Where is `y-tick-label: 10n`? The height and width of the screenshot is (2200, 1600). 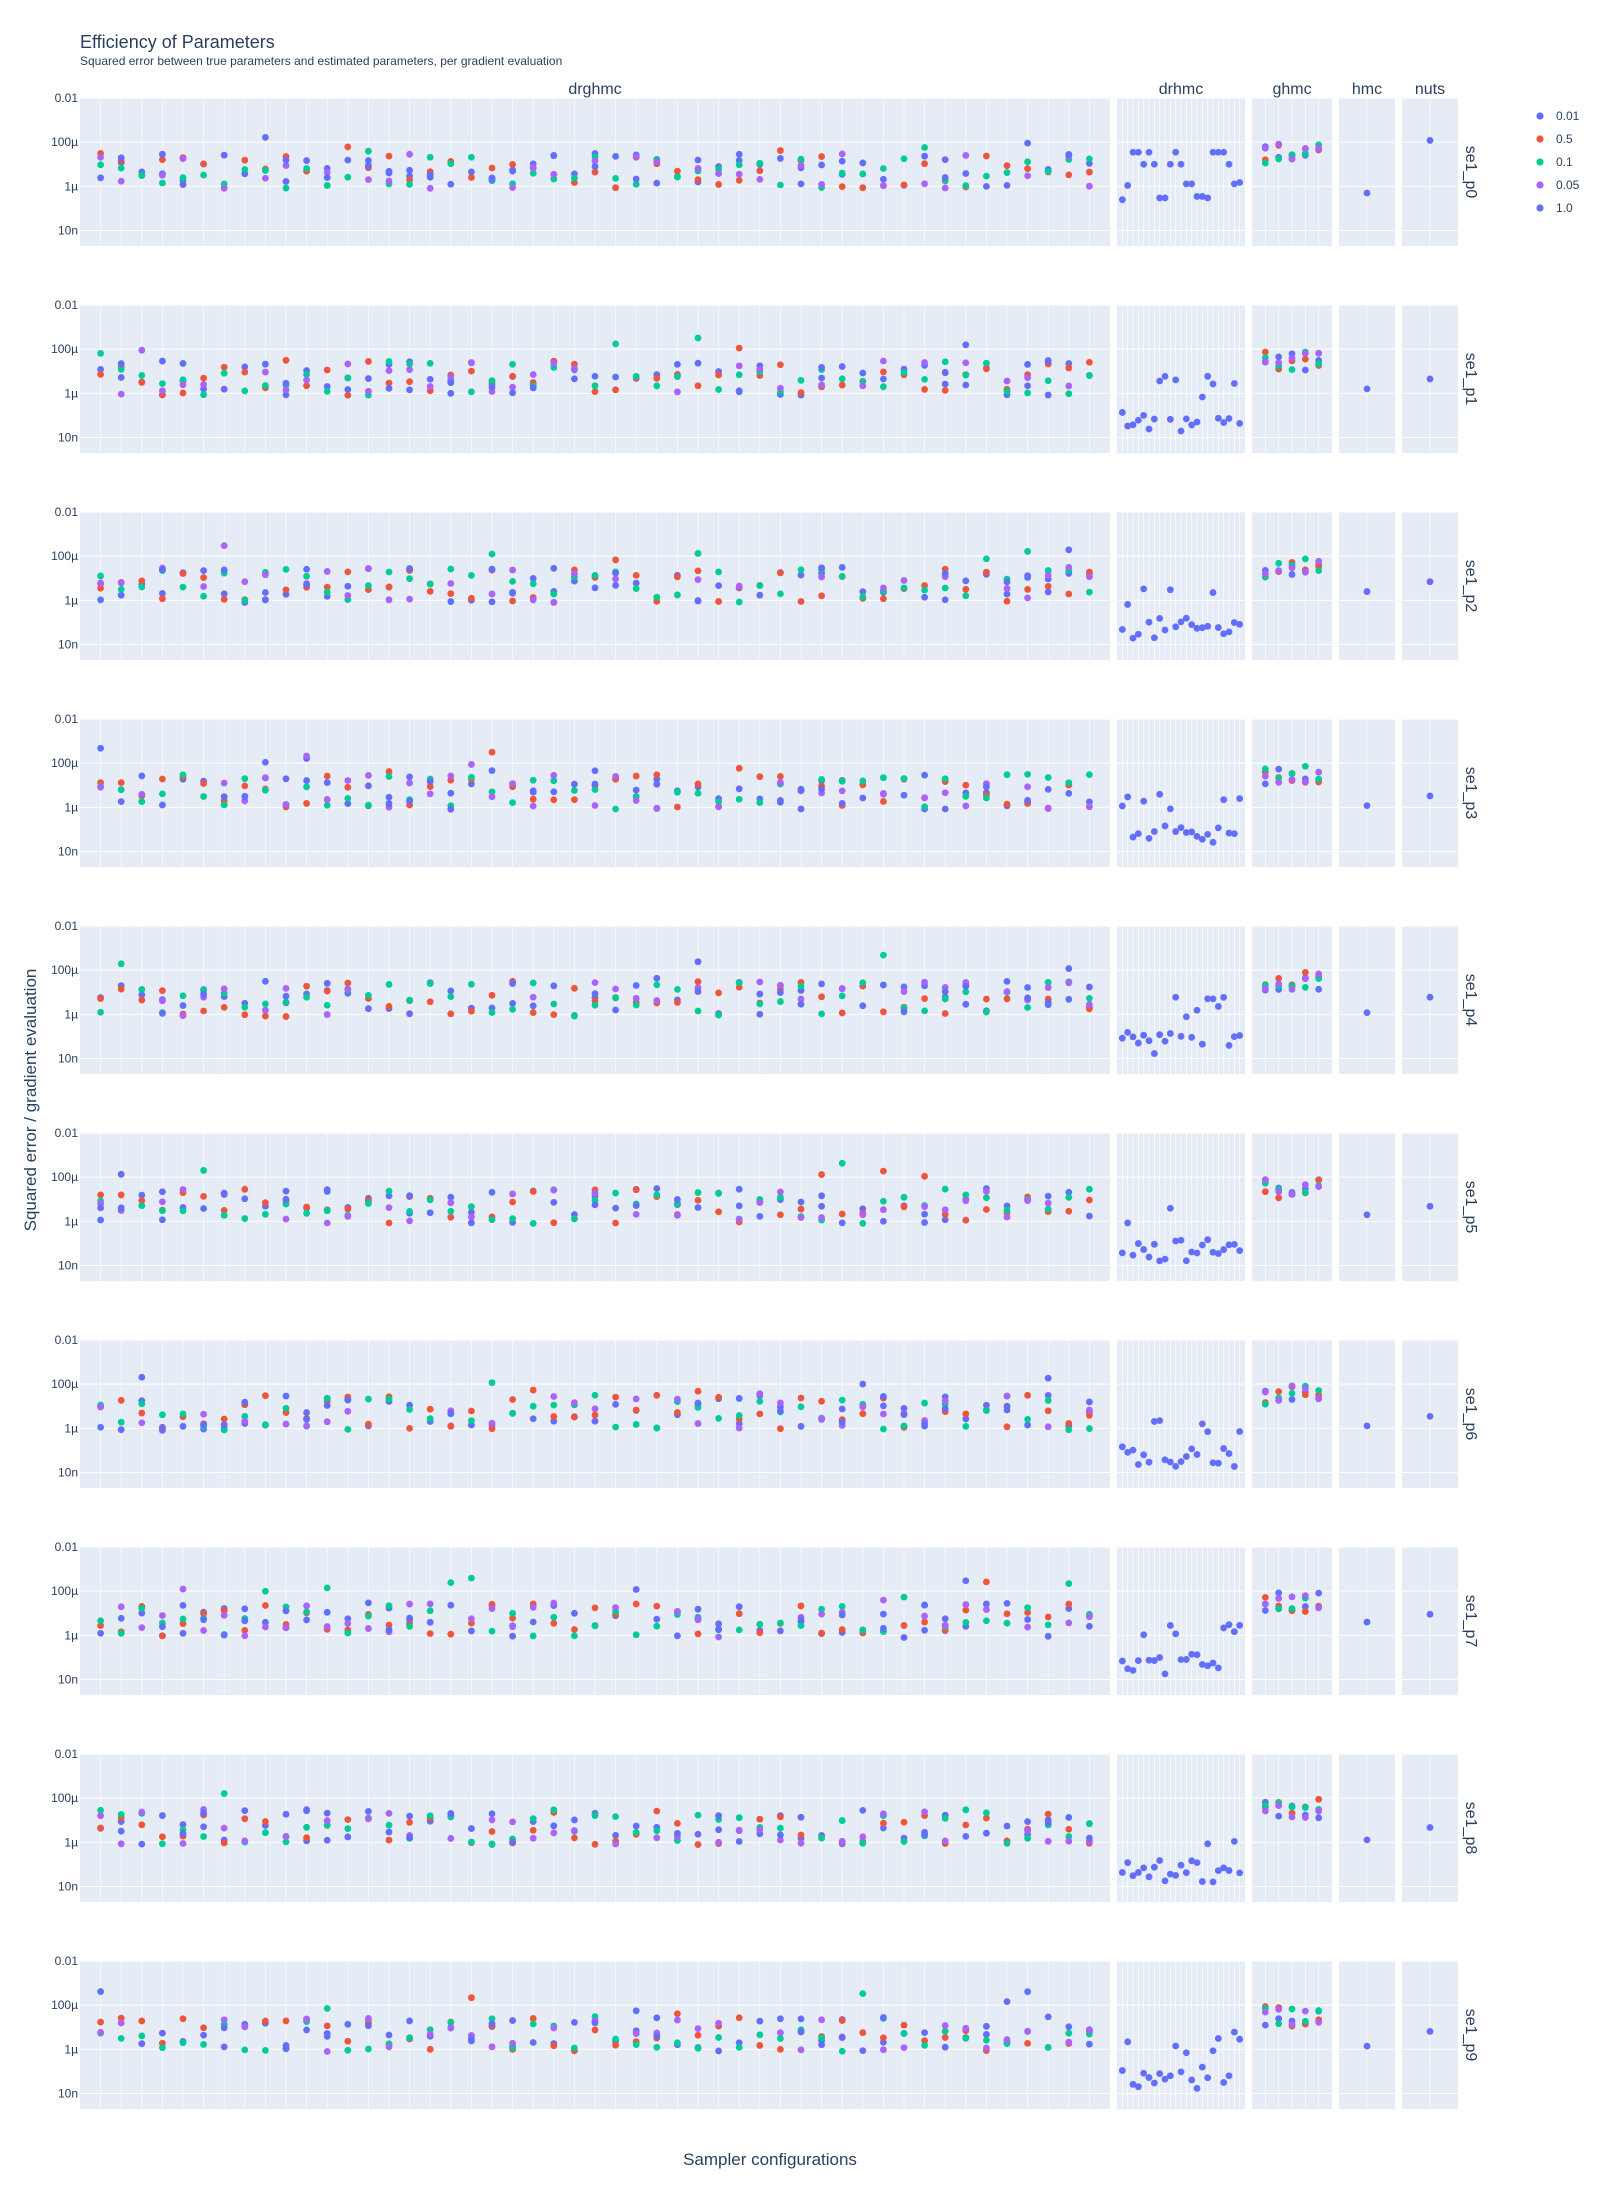
y-tick-label: 10n is located at coordinates (68, 1887).